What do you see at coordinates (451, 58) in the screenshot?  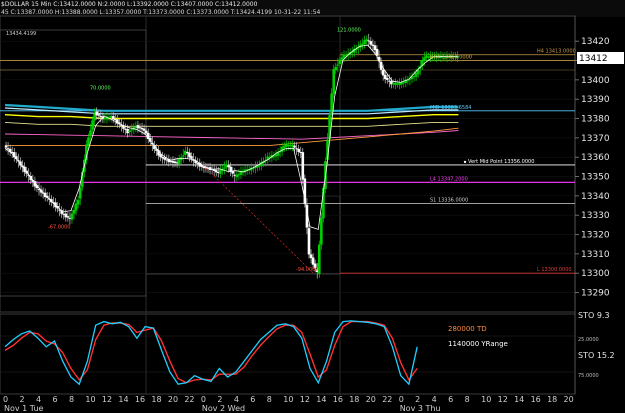 I see `level-annotation: RR4 13410.0000` at bounding box center [451, 58].